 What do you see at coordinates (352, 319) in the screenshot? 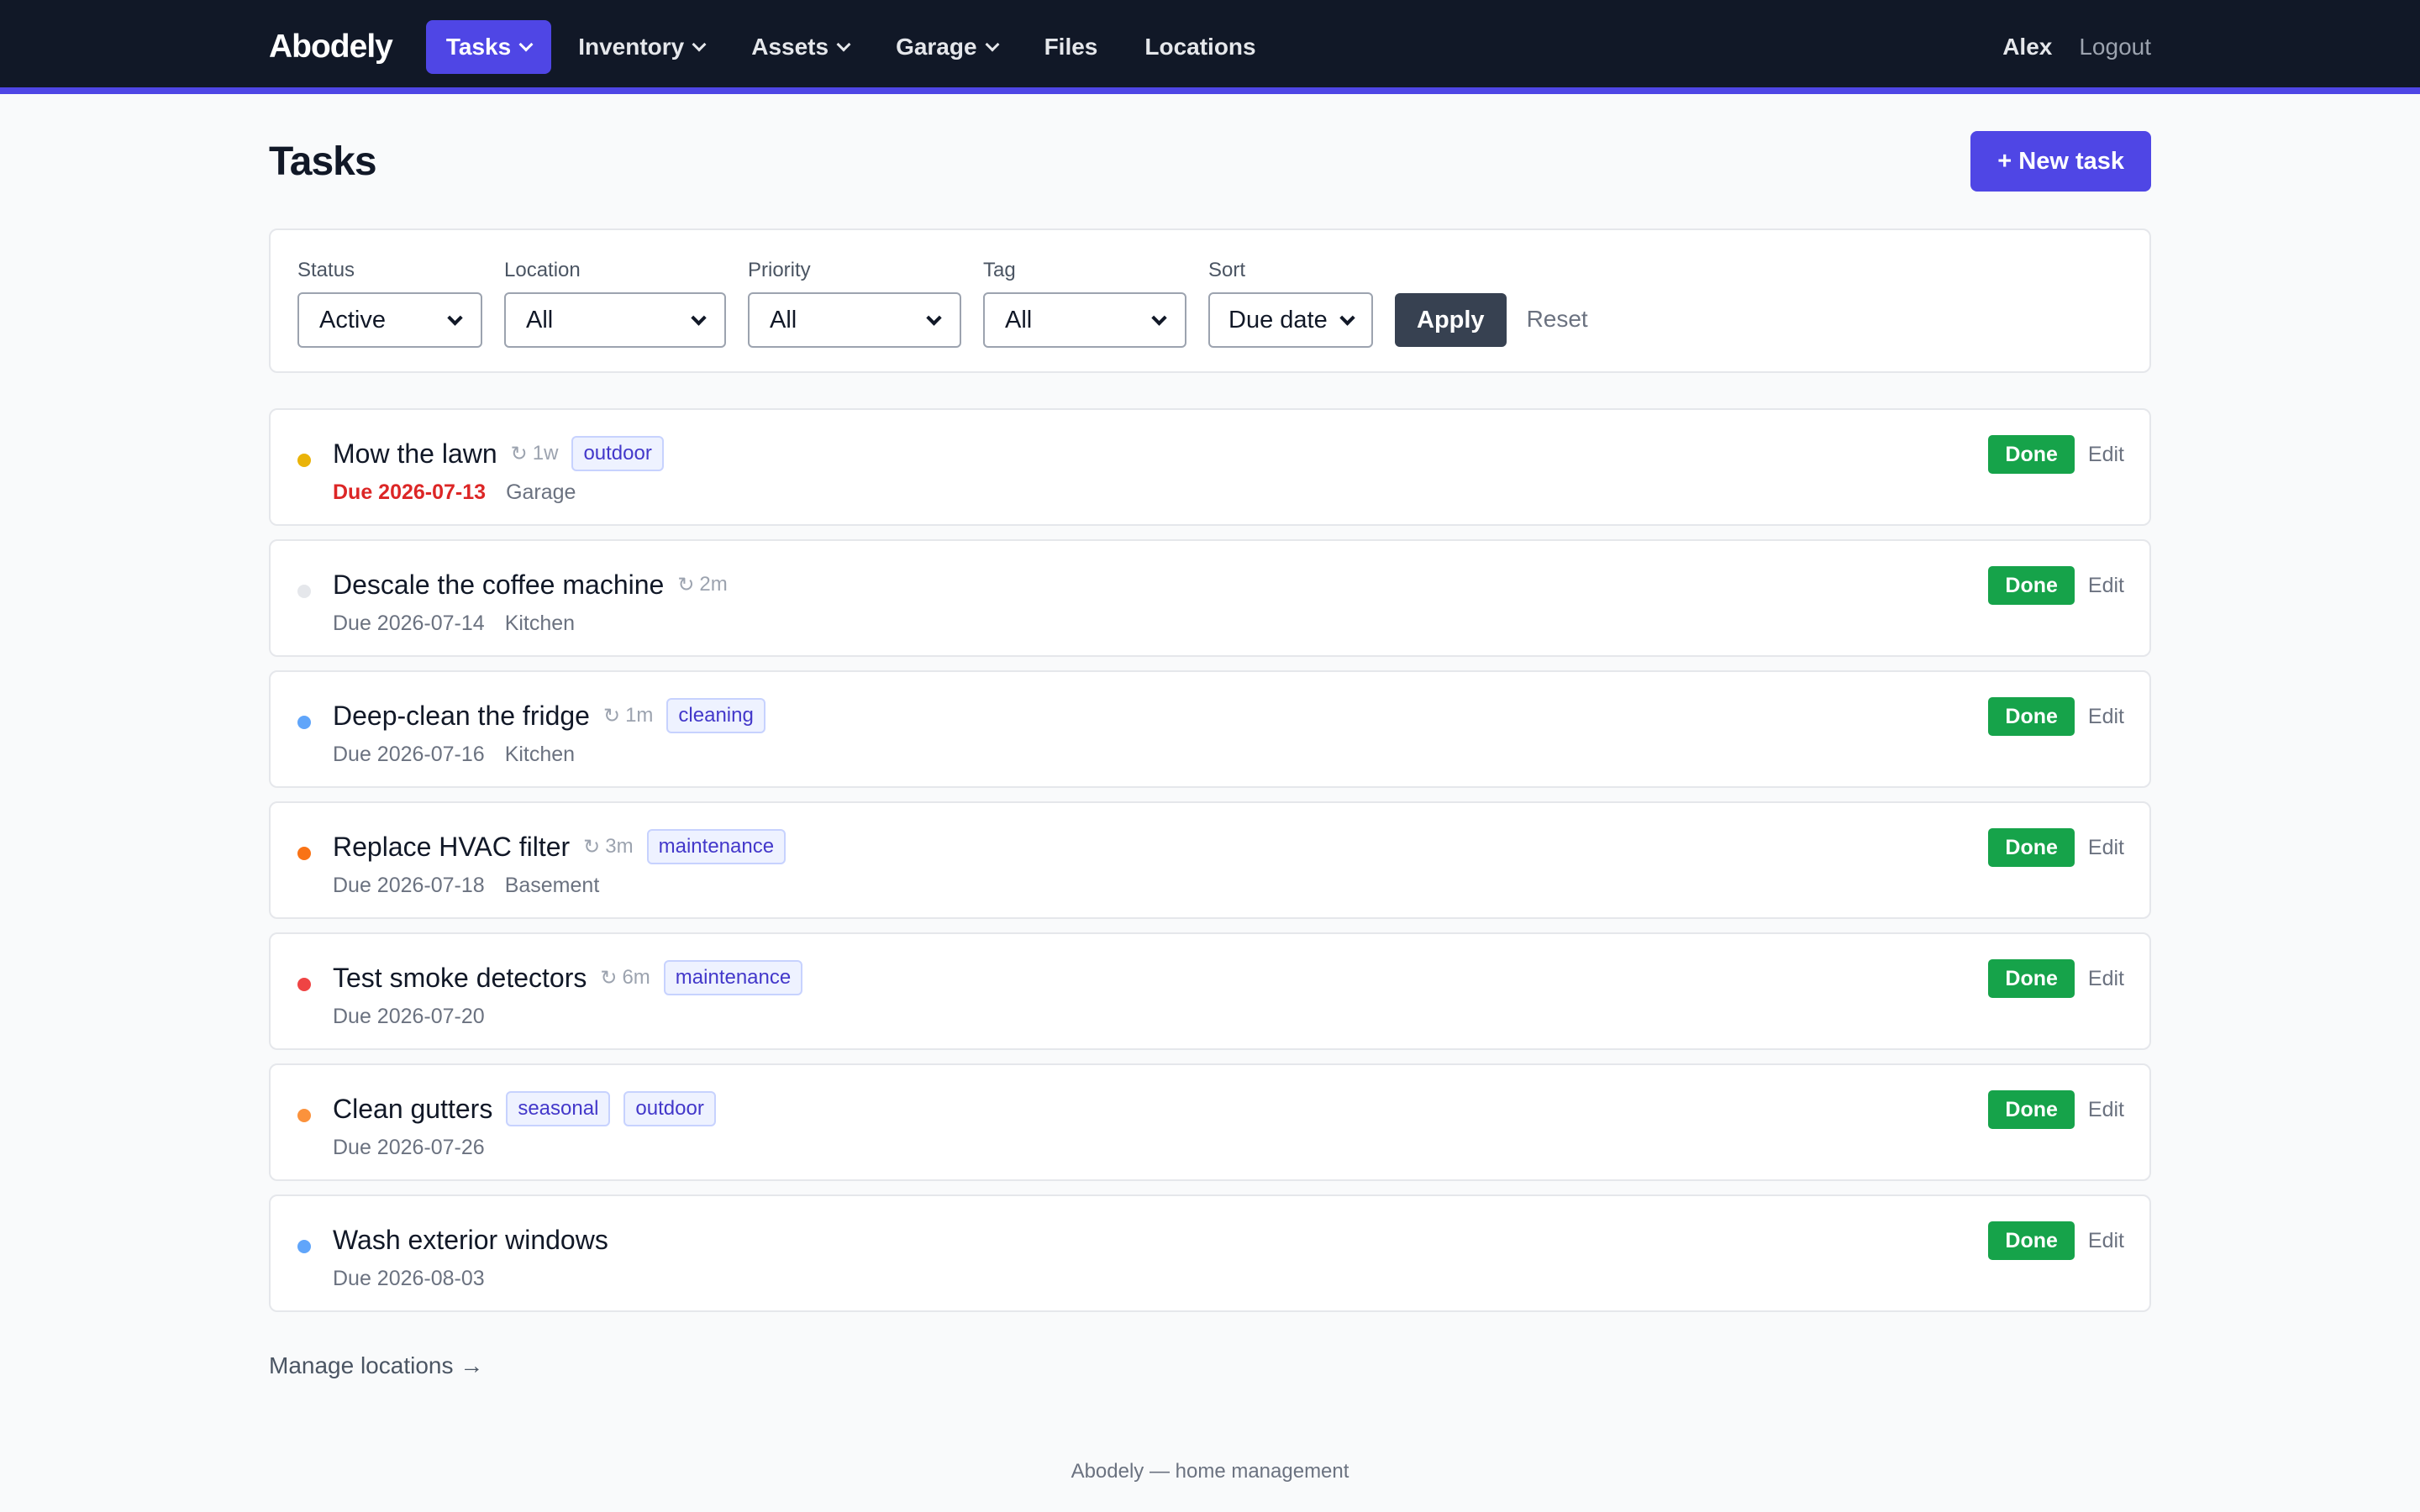
I see `status-select-value: Active` at bounding box center [352, 319].